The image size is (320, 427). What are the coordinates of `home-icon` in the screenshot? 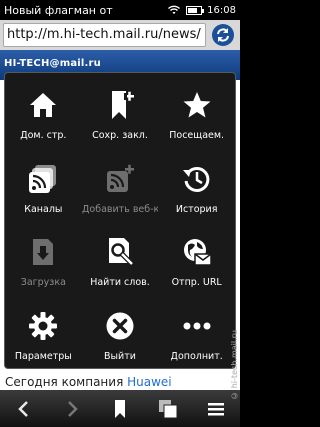 It's located at (43, 104).